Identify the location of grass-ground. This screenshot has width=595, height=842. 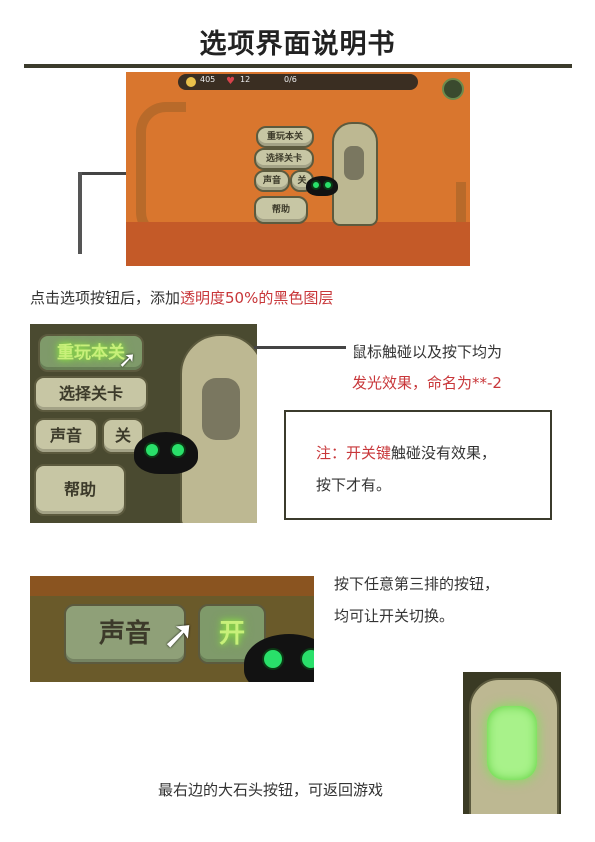
(298, 244).